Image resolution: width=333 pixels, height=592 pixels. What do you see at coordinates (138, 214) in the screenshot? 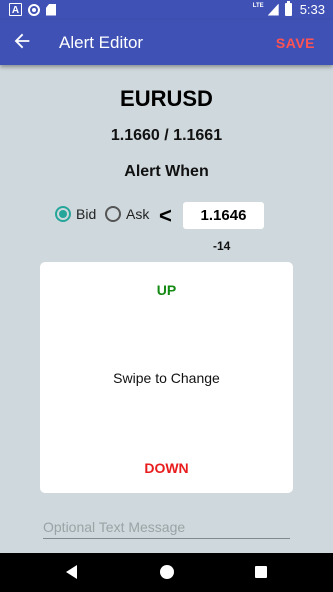
I see `ask-radio-label: Ask` at bounding box center [138, 214].